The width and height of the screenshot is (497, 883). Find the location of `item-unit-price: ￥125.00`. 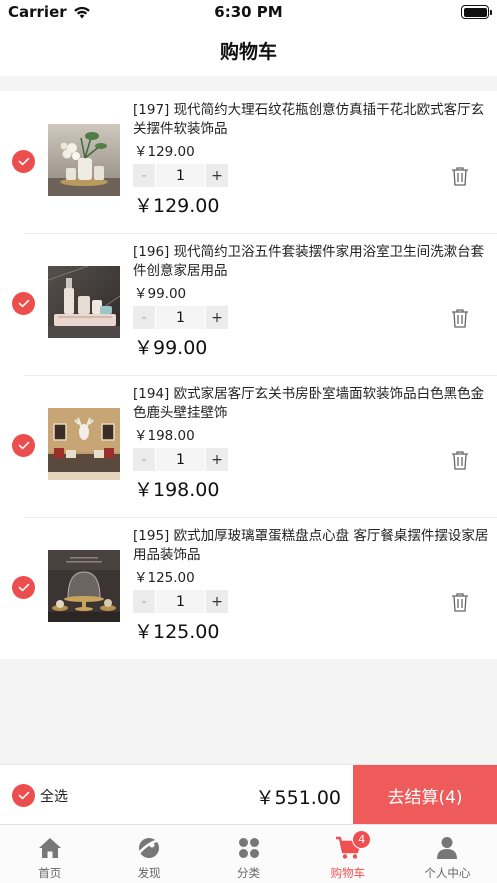

item-unit-price: ￥125.00 is located at coordinates (164, 578).